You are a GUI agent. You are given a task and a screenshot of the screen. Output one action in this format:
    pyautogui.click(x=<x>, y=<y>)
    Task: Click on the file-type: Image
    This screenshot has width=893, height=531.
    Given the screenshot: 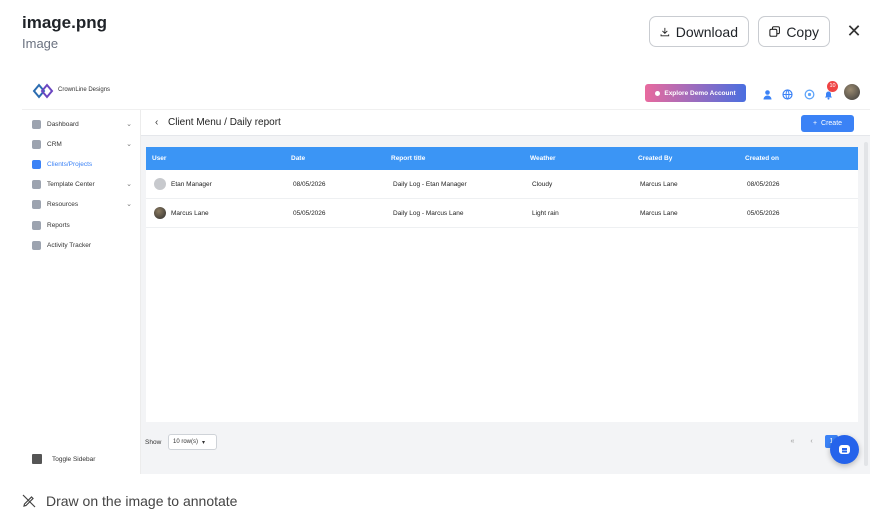 What is the action you would take?
    pyautogui.click(x=40, y=43)
    